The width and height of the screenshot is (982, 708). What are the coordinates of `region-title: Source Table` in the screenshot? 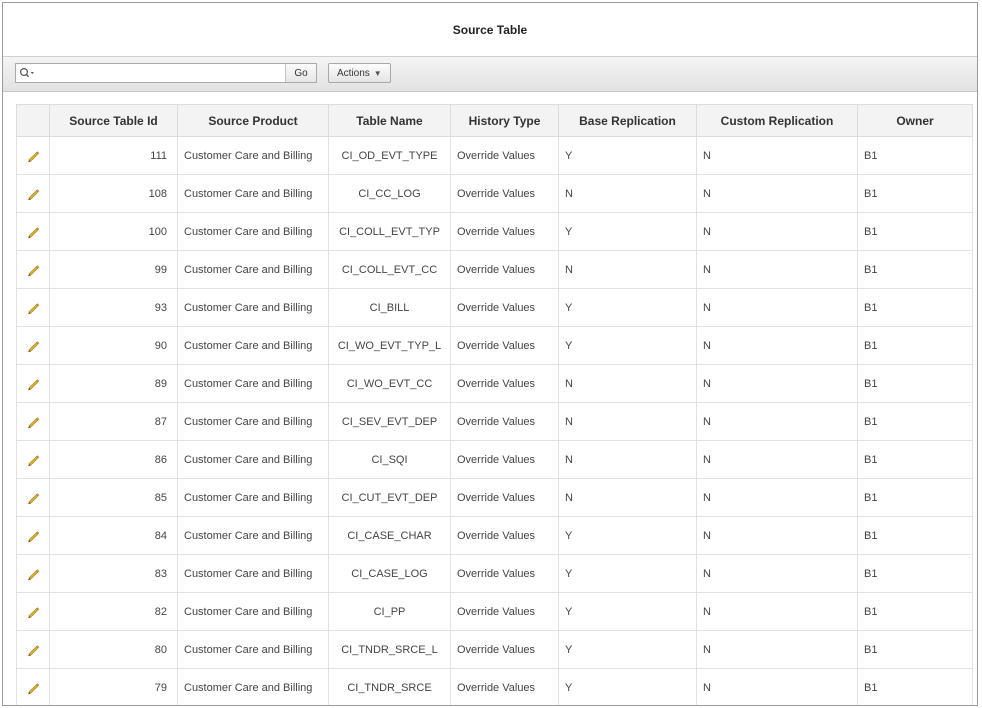 It's located at (490, 30).